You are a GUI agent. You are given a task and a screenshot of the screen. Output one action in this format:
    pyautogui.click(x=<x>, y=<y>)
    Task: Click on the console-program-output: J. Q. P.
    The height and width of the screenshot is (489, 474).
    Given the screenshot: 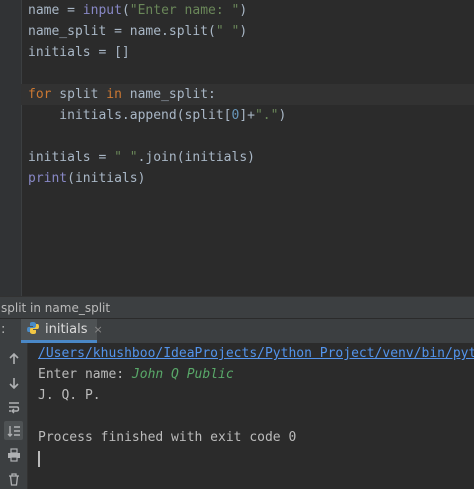 What is the action you would take?
    pyautogui.click(x=69, y=395)
    